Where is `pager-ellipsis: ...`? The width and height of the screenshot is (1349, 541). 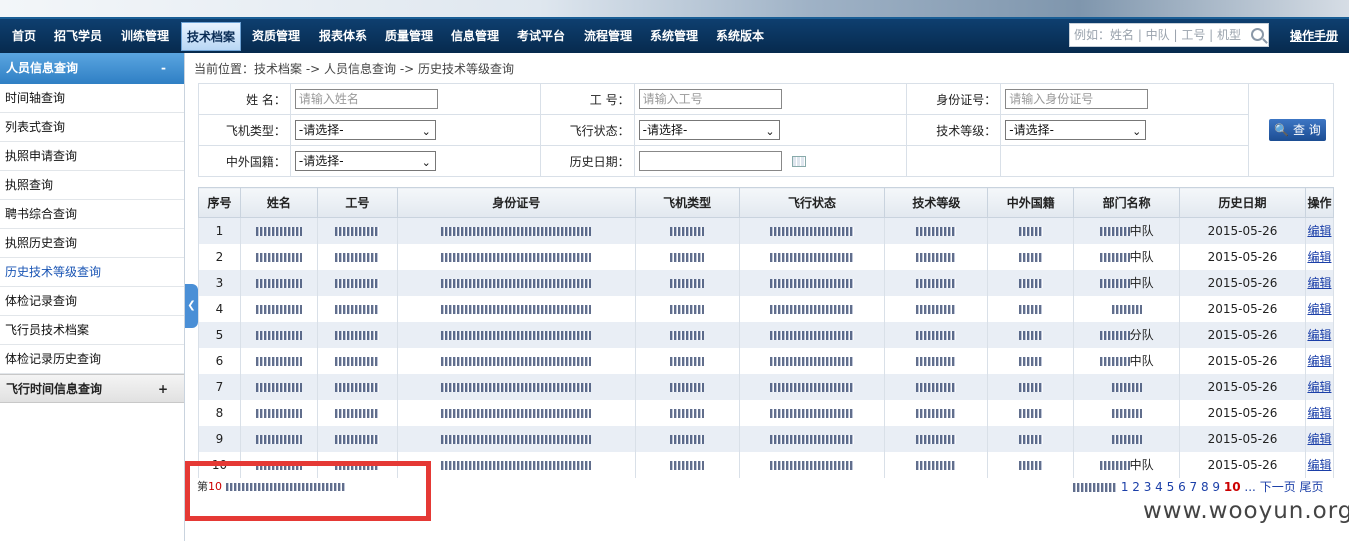 pager-ellipsis: ... is located at coordinates (1249, 487).